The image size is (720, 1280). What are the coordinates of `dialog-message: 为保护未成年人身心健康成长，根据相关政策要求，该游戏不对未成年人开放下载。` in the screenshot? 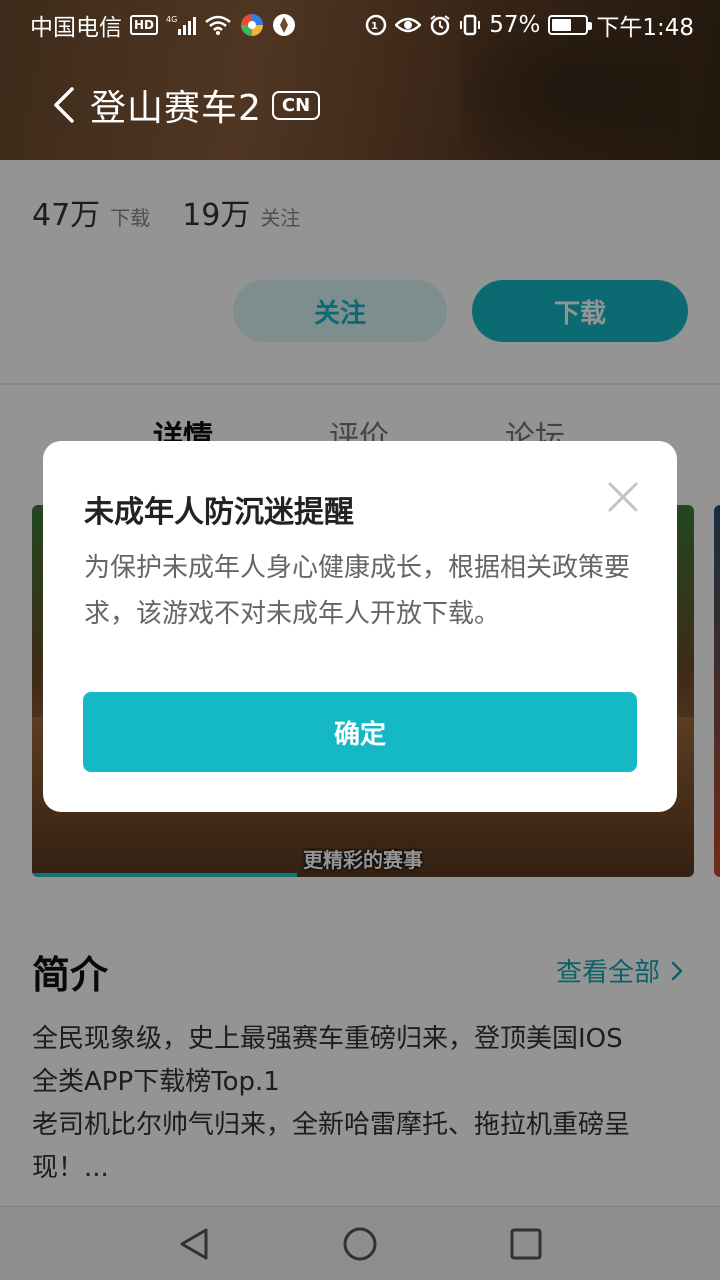 It's located at (357, 591).